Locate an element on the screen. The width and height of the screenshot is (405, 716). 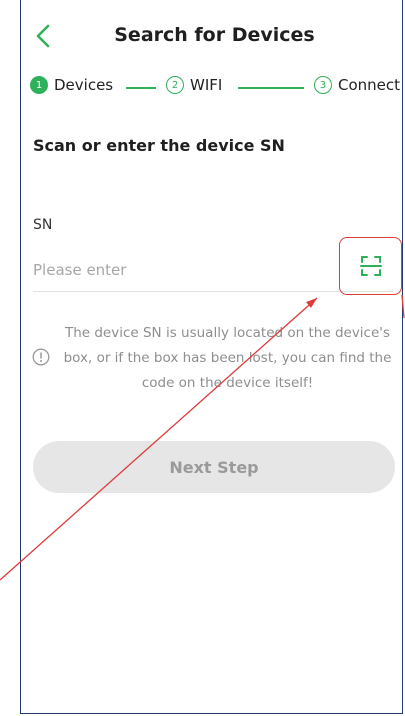
scan-button is located at coordinates (370, 266).